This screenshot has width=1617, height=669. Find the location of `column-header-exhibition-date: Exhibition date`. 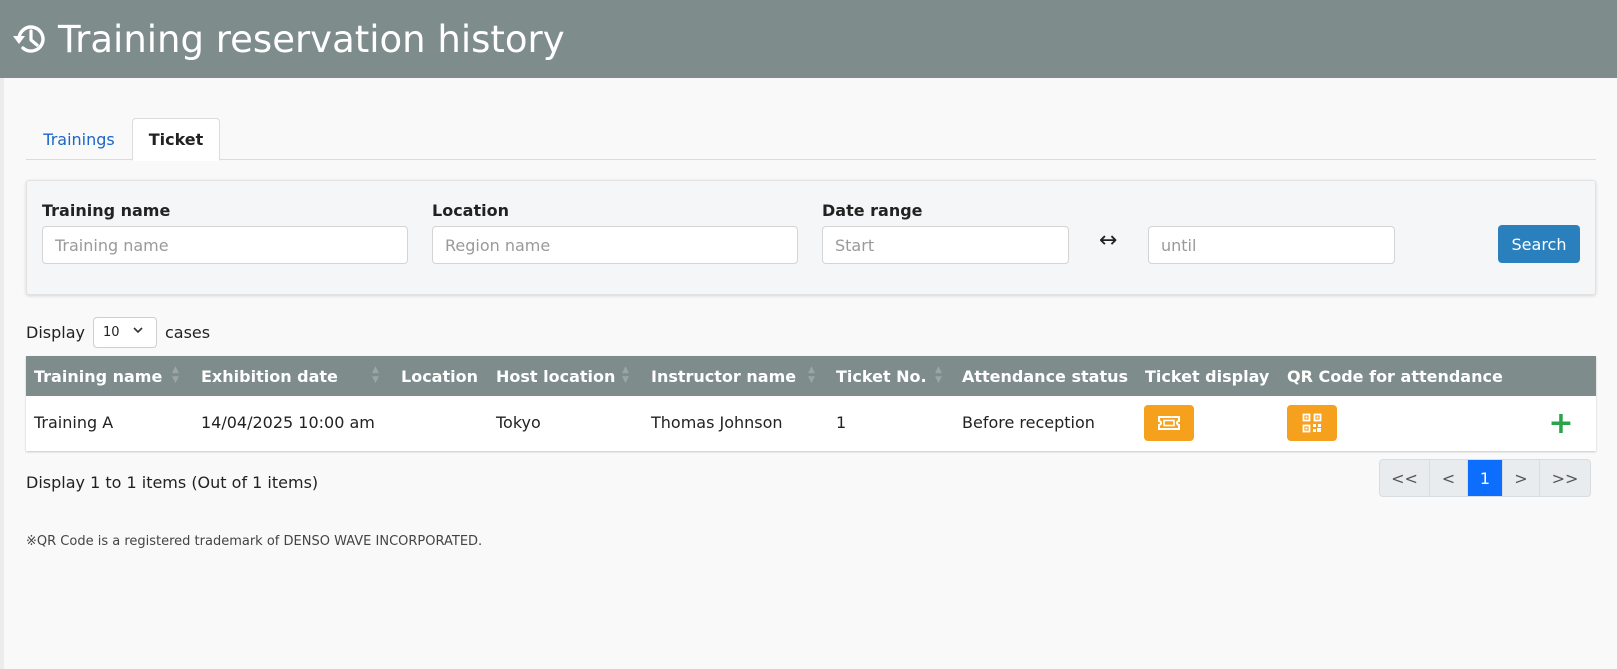

column-header-exhibition-date: Exhibition date is located at coordinates (269, 376).